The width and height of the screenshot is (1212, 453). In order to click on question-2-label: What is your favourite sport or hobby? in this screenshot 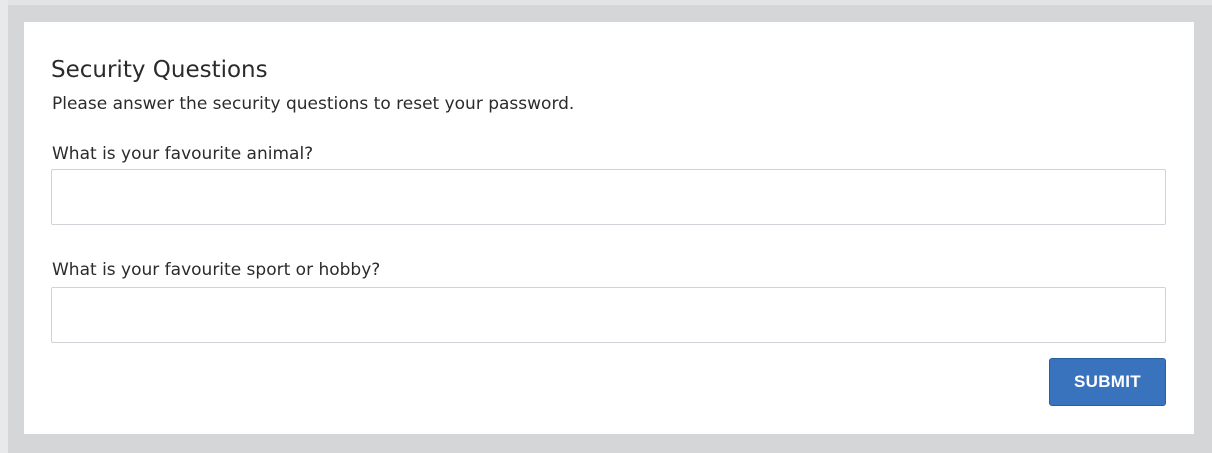, I will do `click(216, 270)`.